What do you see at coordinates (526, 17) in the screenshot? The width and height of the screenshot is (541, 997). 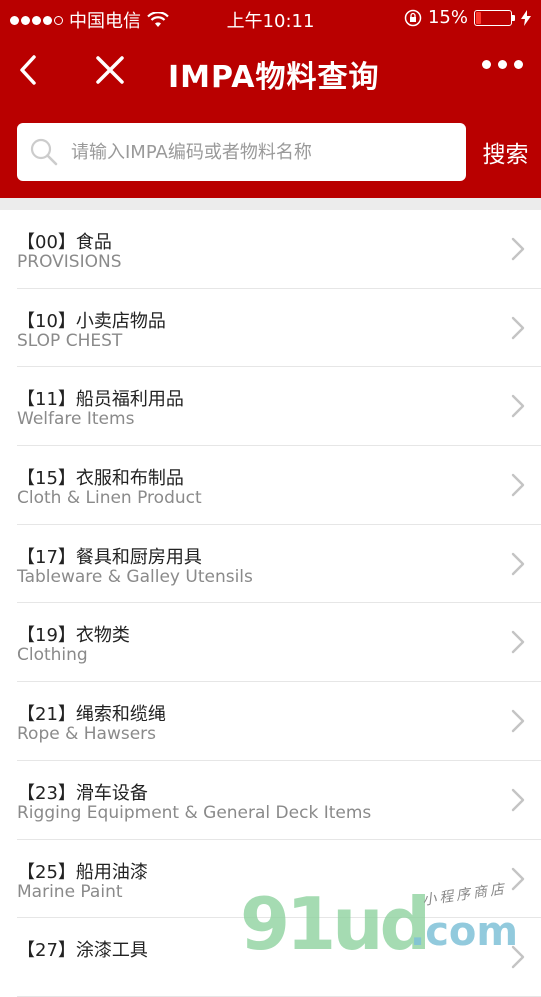 I see `charging-icon` at bounding box center [526, 17].